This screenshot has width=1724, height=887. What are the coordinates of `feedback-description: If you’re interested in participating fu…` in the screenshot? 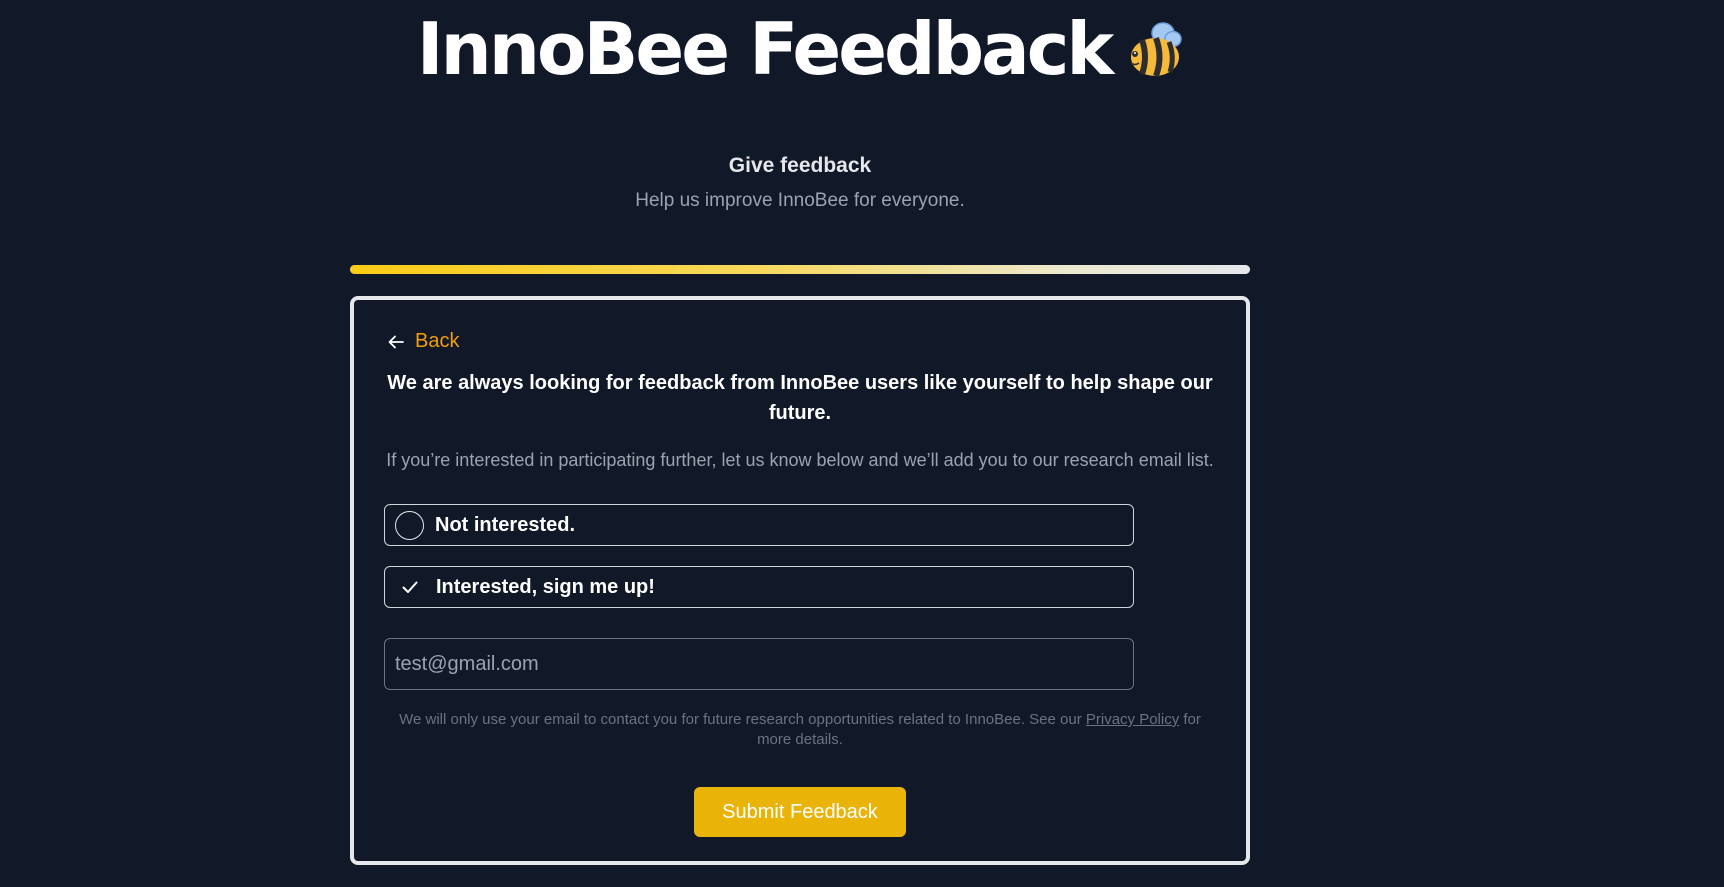 It's located at (800, 460).